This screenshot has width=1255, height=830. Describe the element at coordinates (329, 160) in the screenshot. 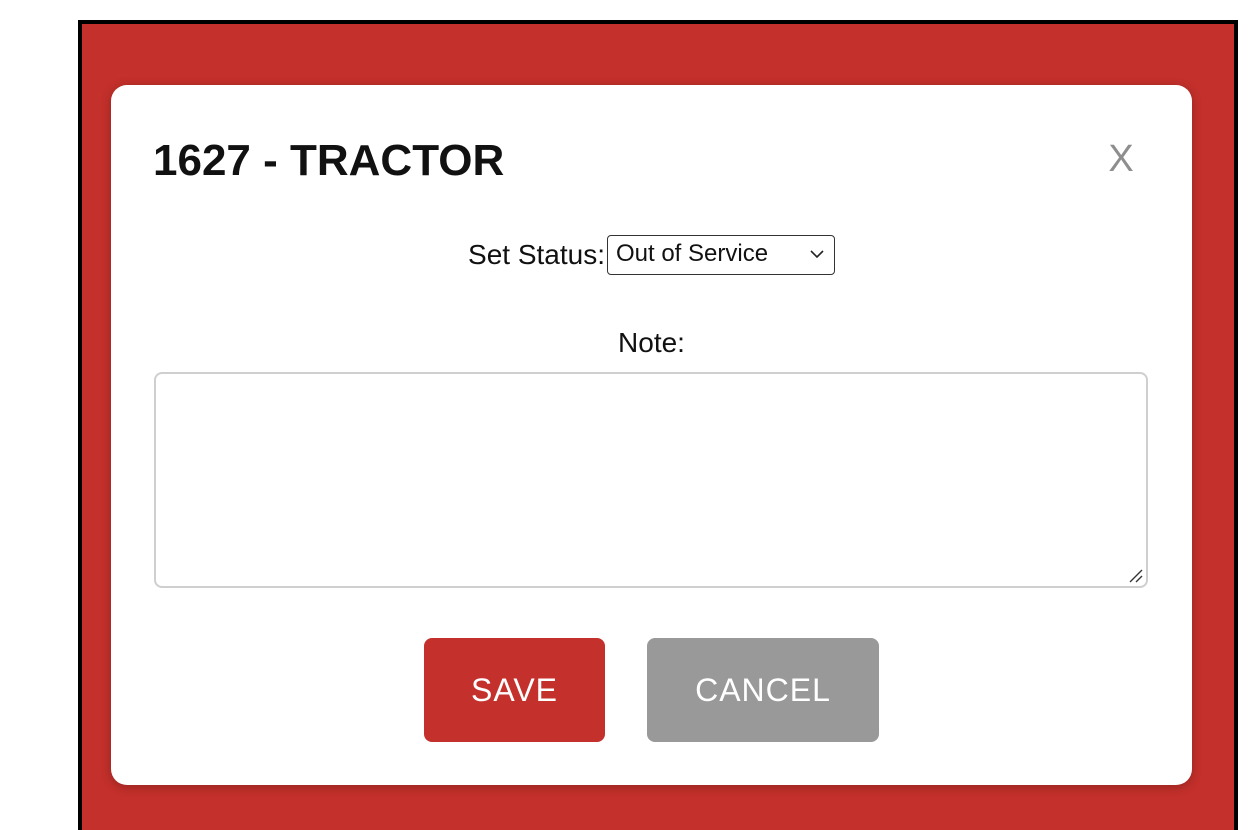

I see `modal-title: 1627 - TRACTOR` at that location.